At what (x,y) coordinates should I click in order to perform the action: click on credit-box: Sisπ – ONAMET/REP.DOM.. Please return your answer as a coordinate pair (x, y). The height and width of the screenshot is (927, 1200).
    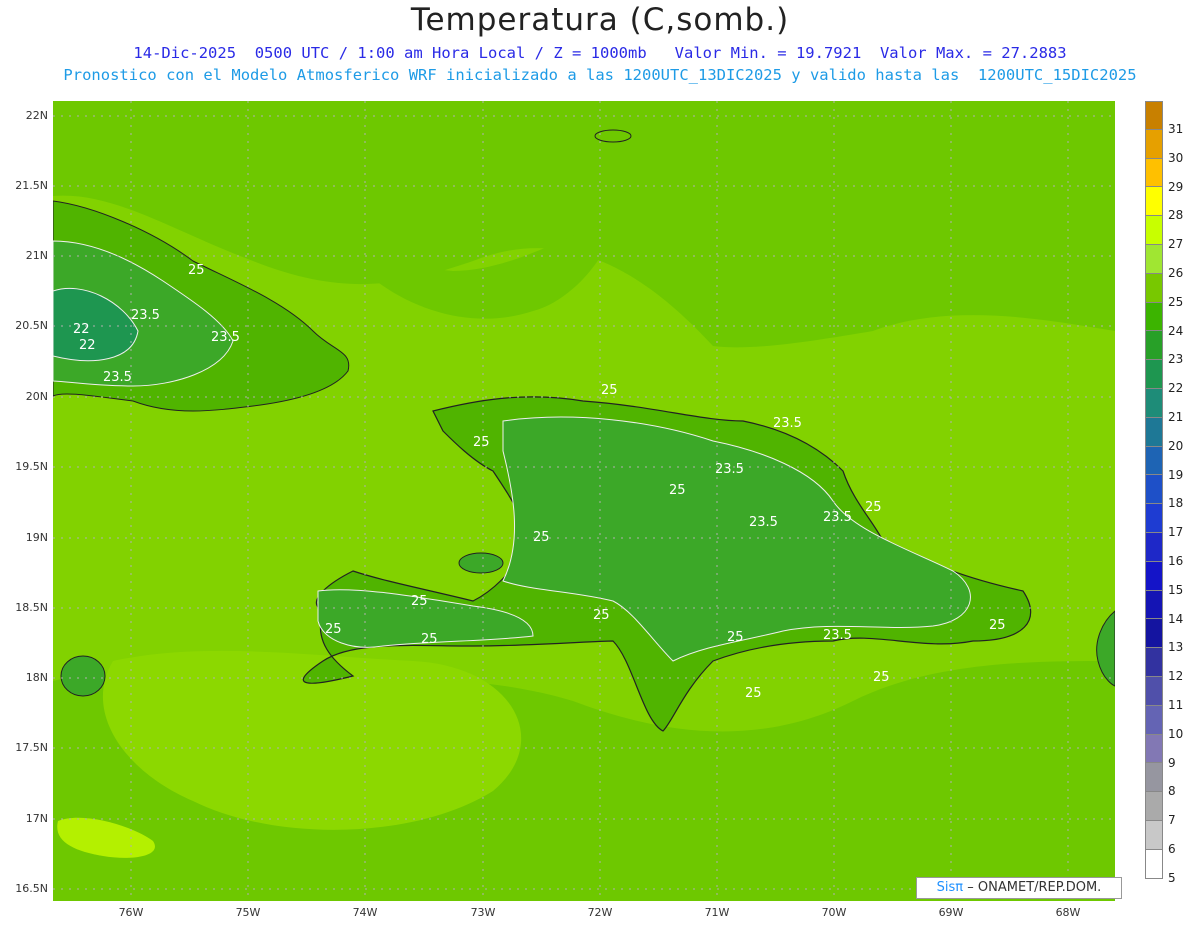
    Looking at the image, I should click on (1019, 888).